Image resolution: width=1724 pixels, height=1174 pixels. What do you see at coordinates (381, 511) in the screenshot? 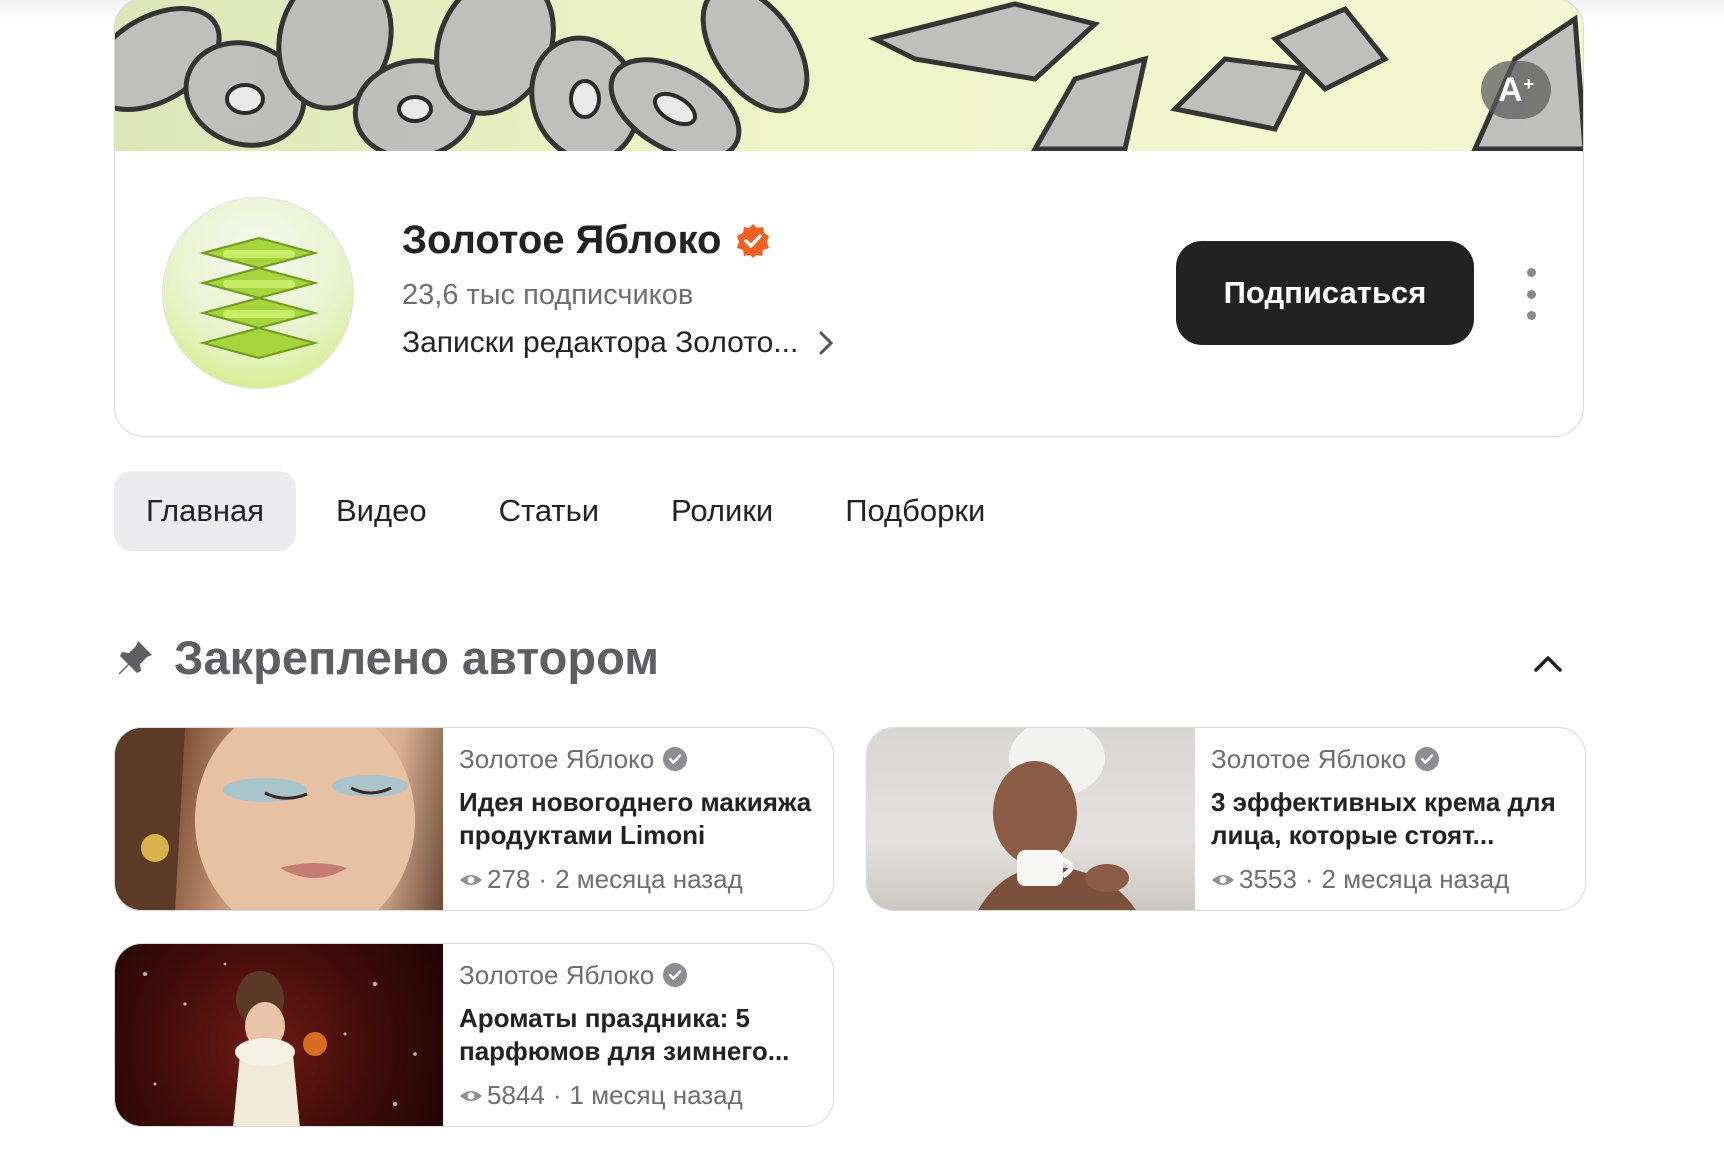
I see `tab-video: Видео` at bounding box center [381, 511].